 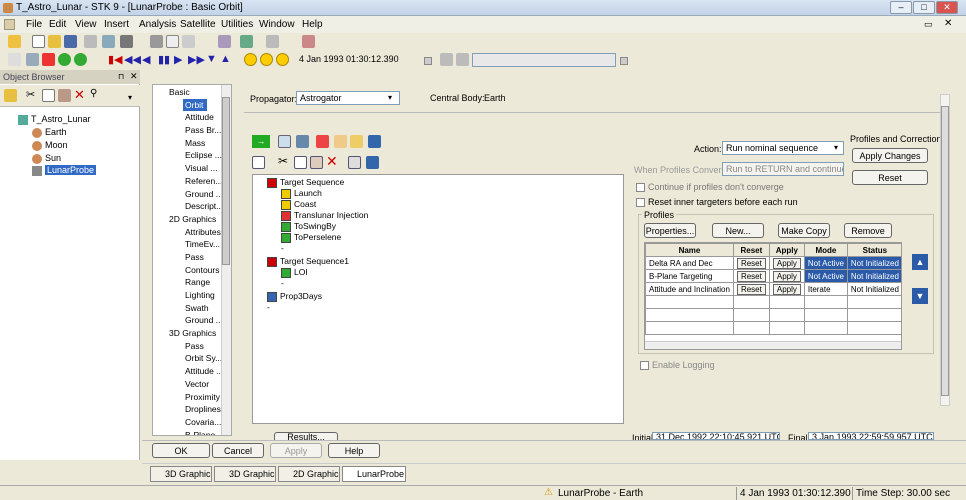 What do you see at coordinates (348, 98) in the screenshot?
I see `propagator-select: Astrogator` at bounding box center [348, 98].